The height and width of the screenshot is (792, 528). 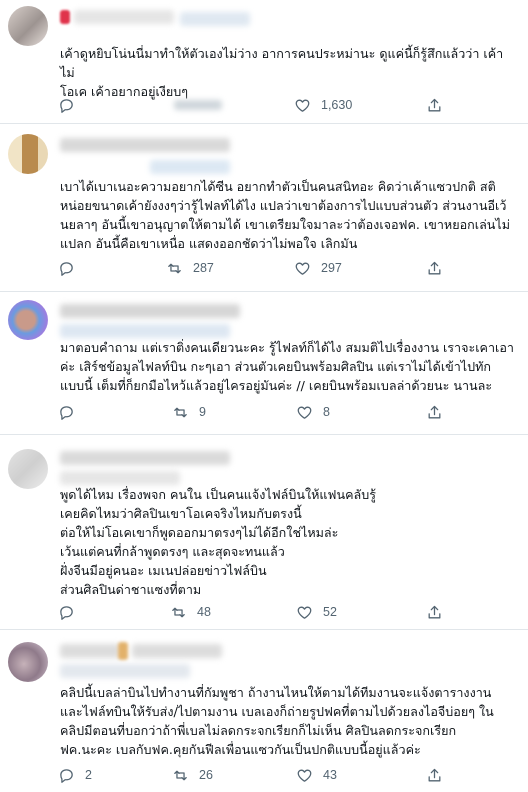 What do you see at coordinates (316, 775) in the screenshot?
I see `like-button: 43` at bounding box center [316, 775].